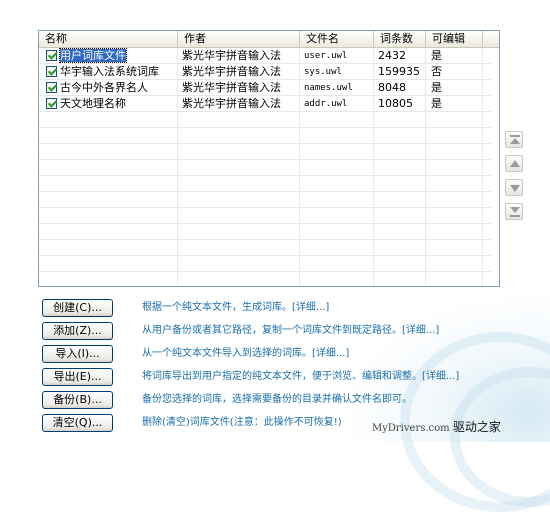  I want to click on watermark-site: MyDrivers.com, so click(411, 428).